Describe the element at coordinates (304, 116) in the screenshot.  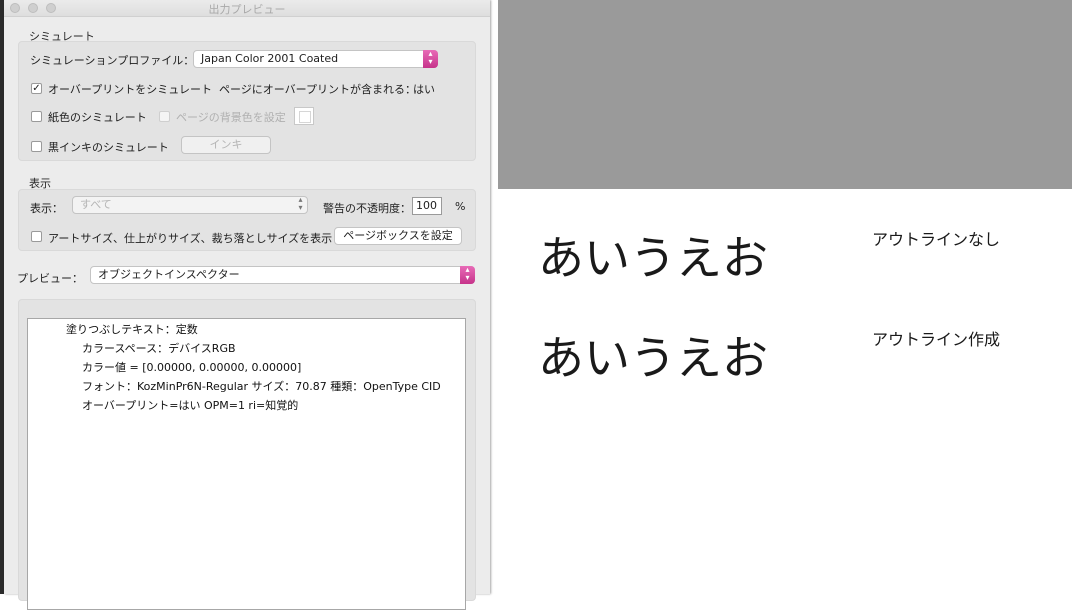
I see `bg-color-swatch` at that location.